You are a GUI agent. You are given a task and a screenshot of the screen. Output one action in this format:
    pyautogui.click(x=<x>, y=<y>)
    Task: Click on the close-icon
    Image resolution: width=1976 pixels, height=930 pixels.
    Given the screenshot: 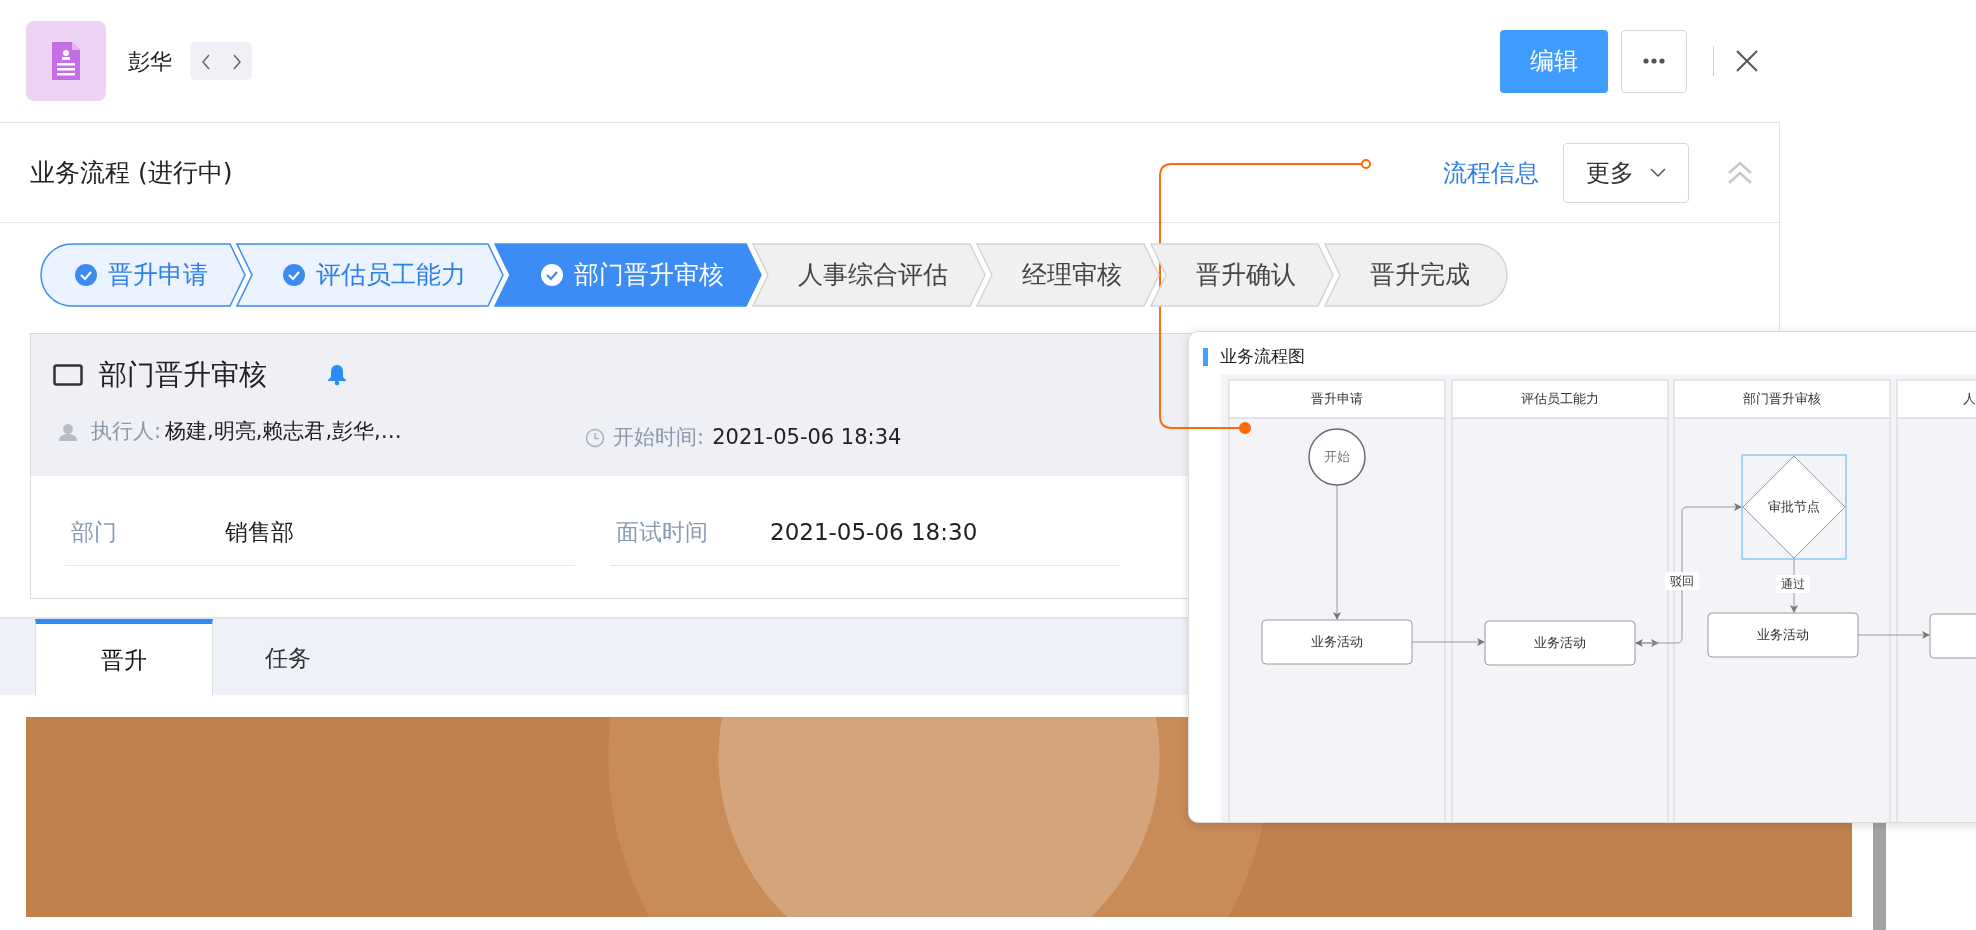 What is the action you would take?
    pyautogui.click(x=1747, y=61)
    